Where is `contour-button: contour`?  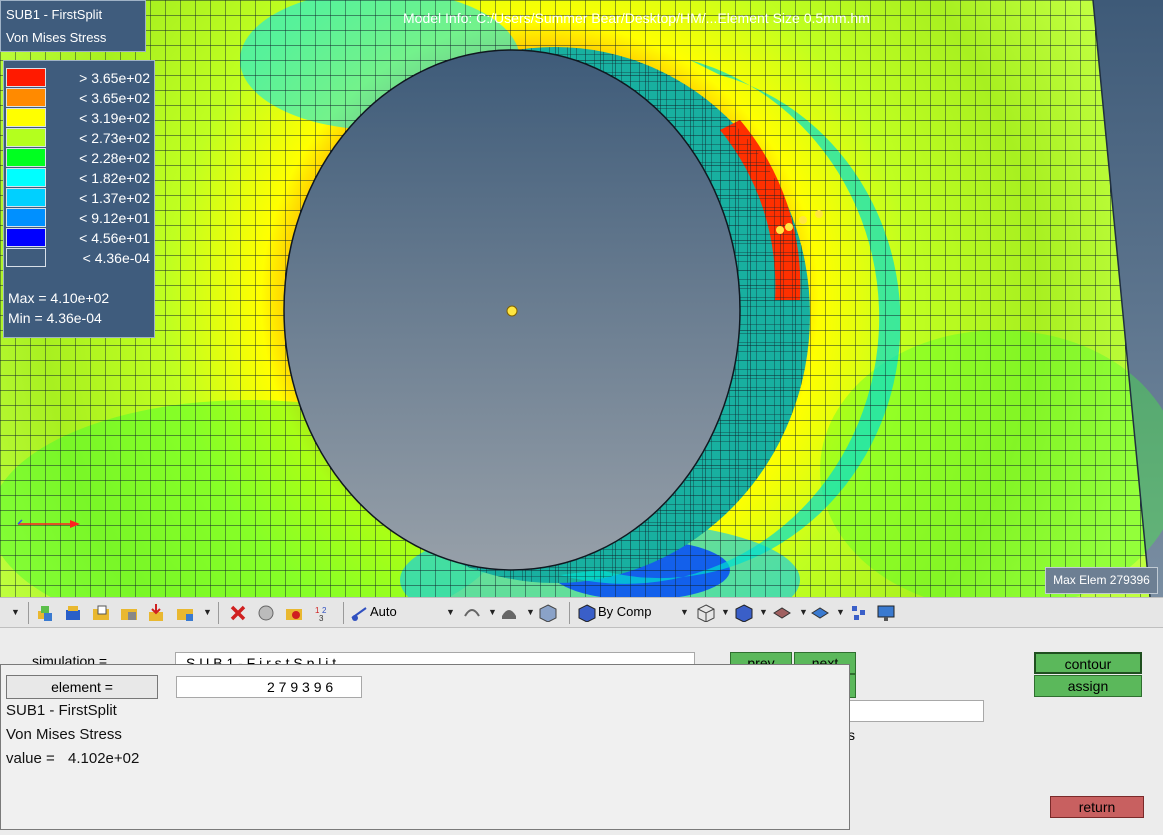 contour-button: contour is located at coordinates (1088, 663).